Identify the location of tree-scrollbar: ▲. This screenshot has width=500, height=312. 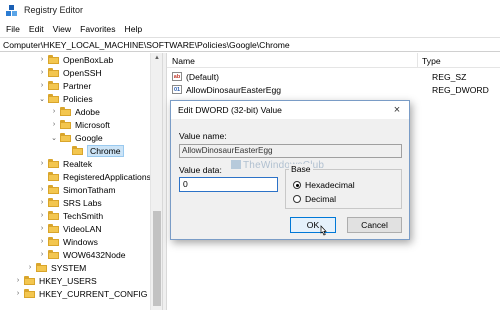
(156, 182).